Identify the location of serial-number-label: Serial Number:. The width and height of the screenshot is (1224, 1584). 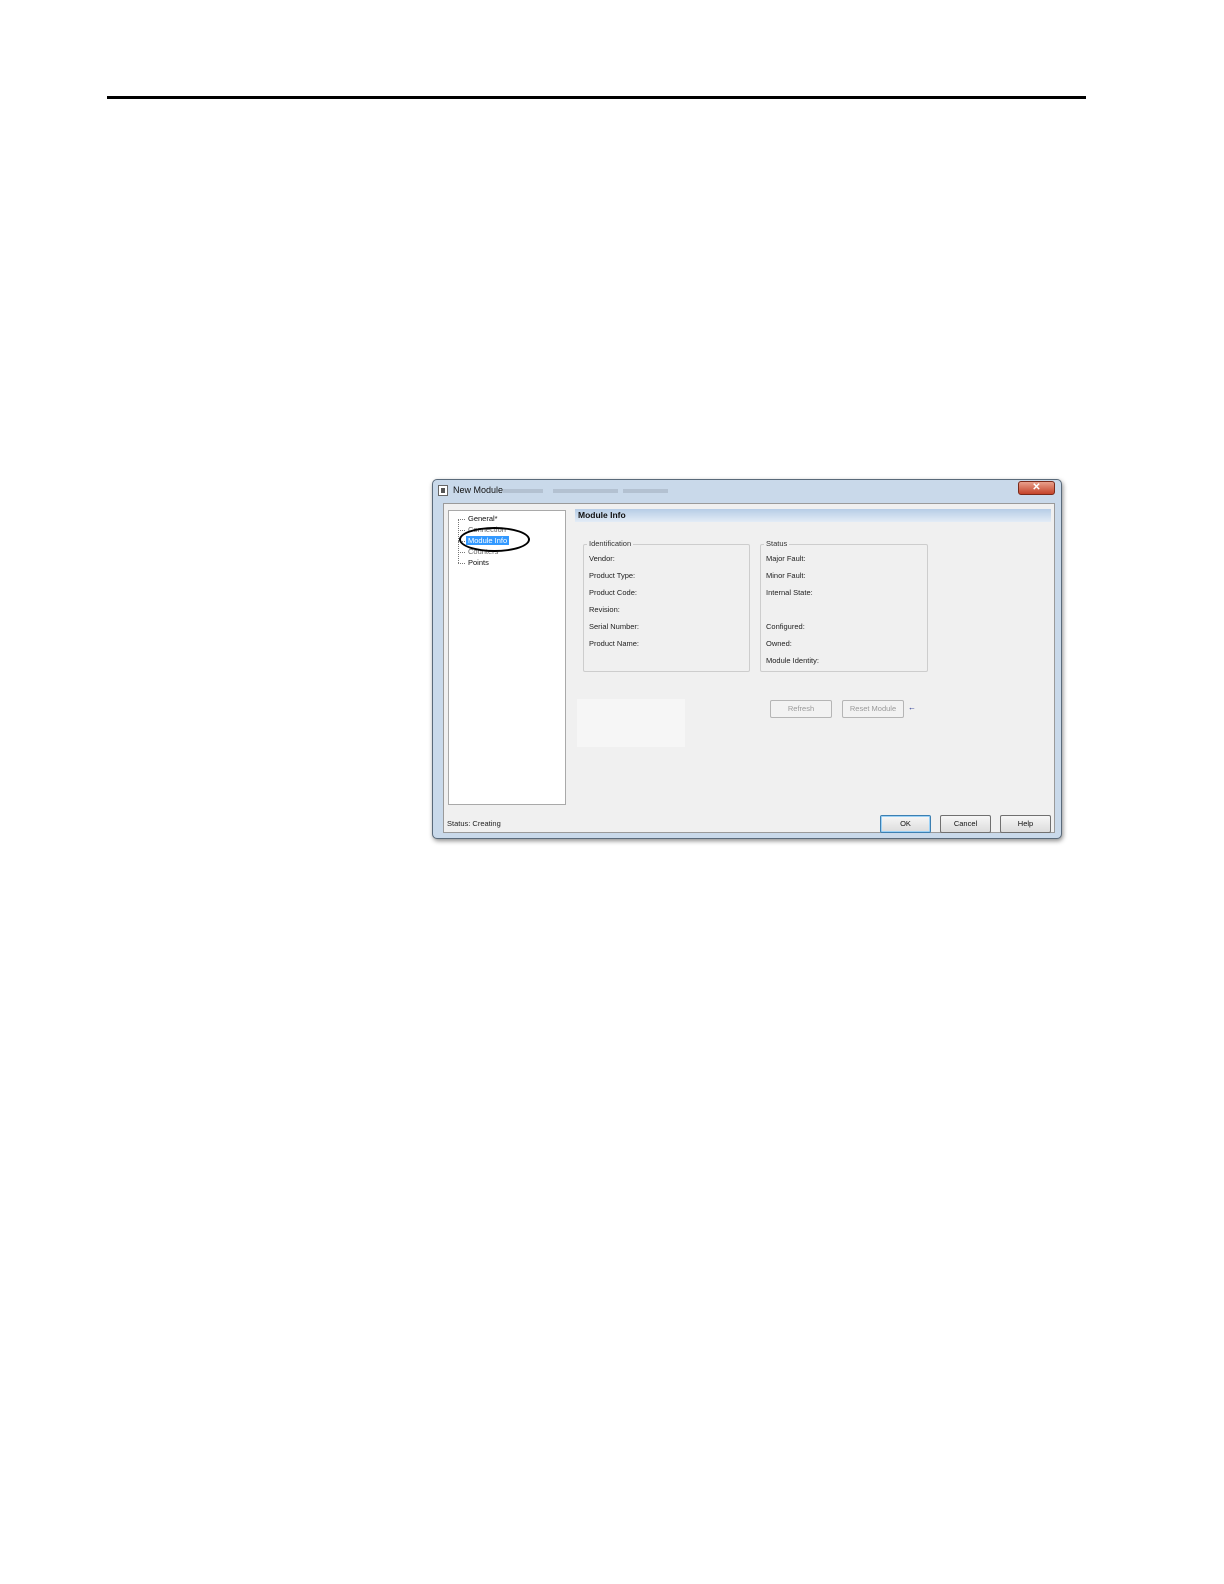
(614, 626).